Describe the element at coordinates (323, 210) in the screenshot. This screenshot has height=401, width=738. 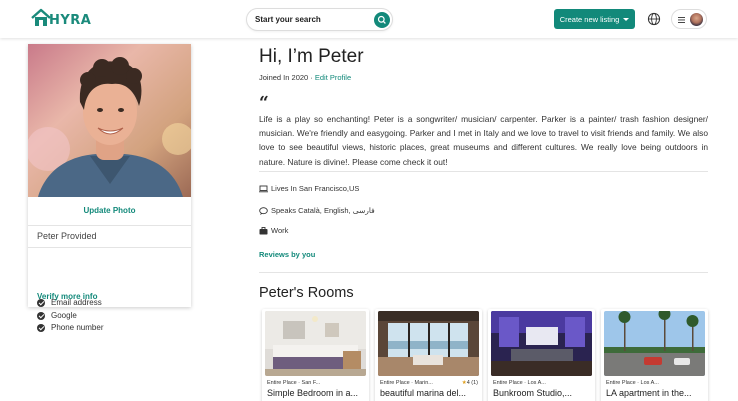
I see `speaks-text: Speaks Català, English, فارسی` at that location.